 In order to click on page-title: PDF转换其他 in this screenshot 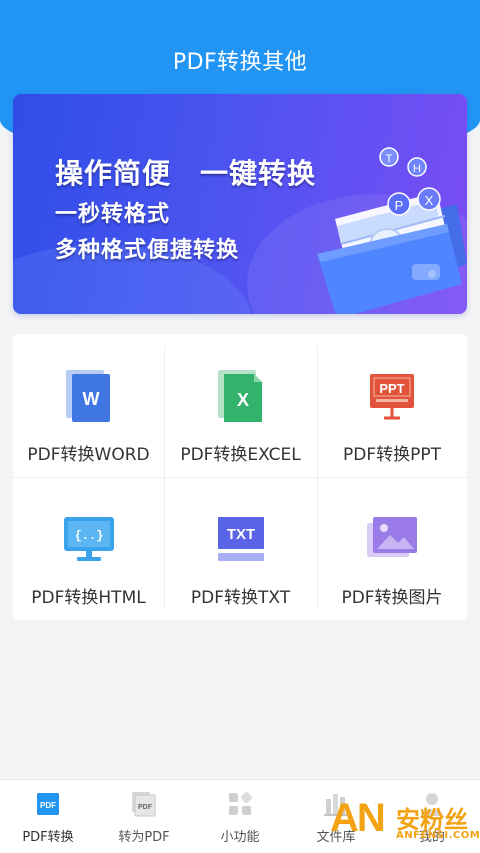, I will do `click(240, 62)`.